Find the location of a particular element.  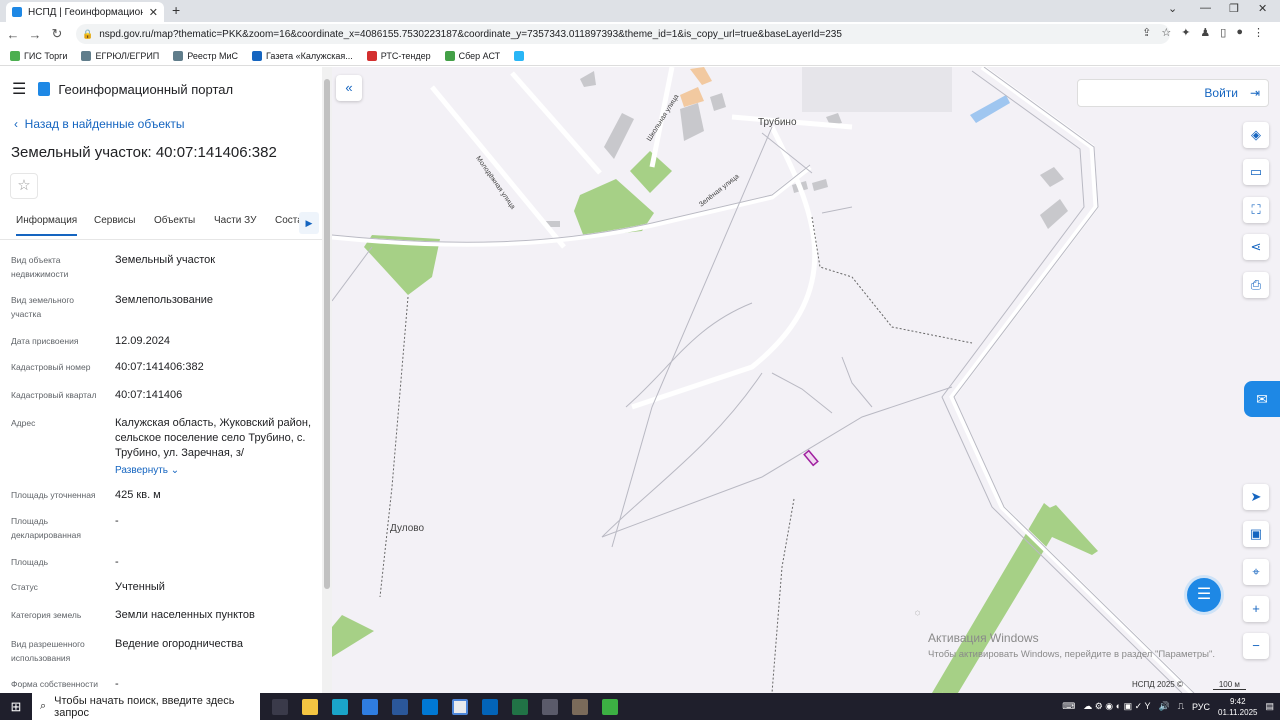

reload-icon: ↻ is located at coordinates (57, 34).